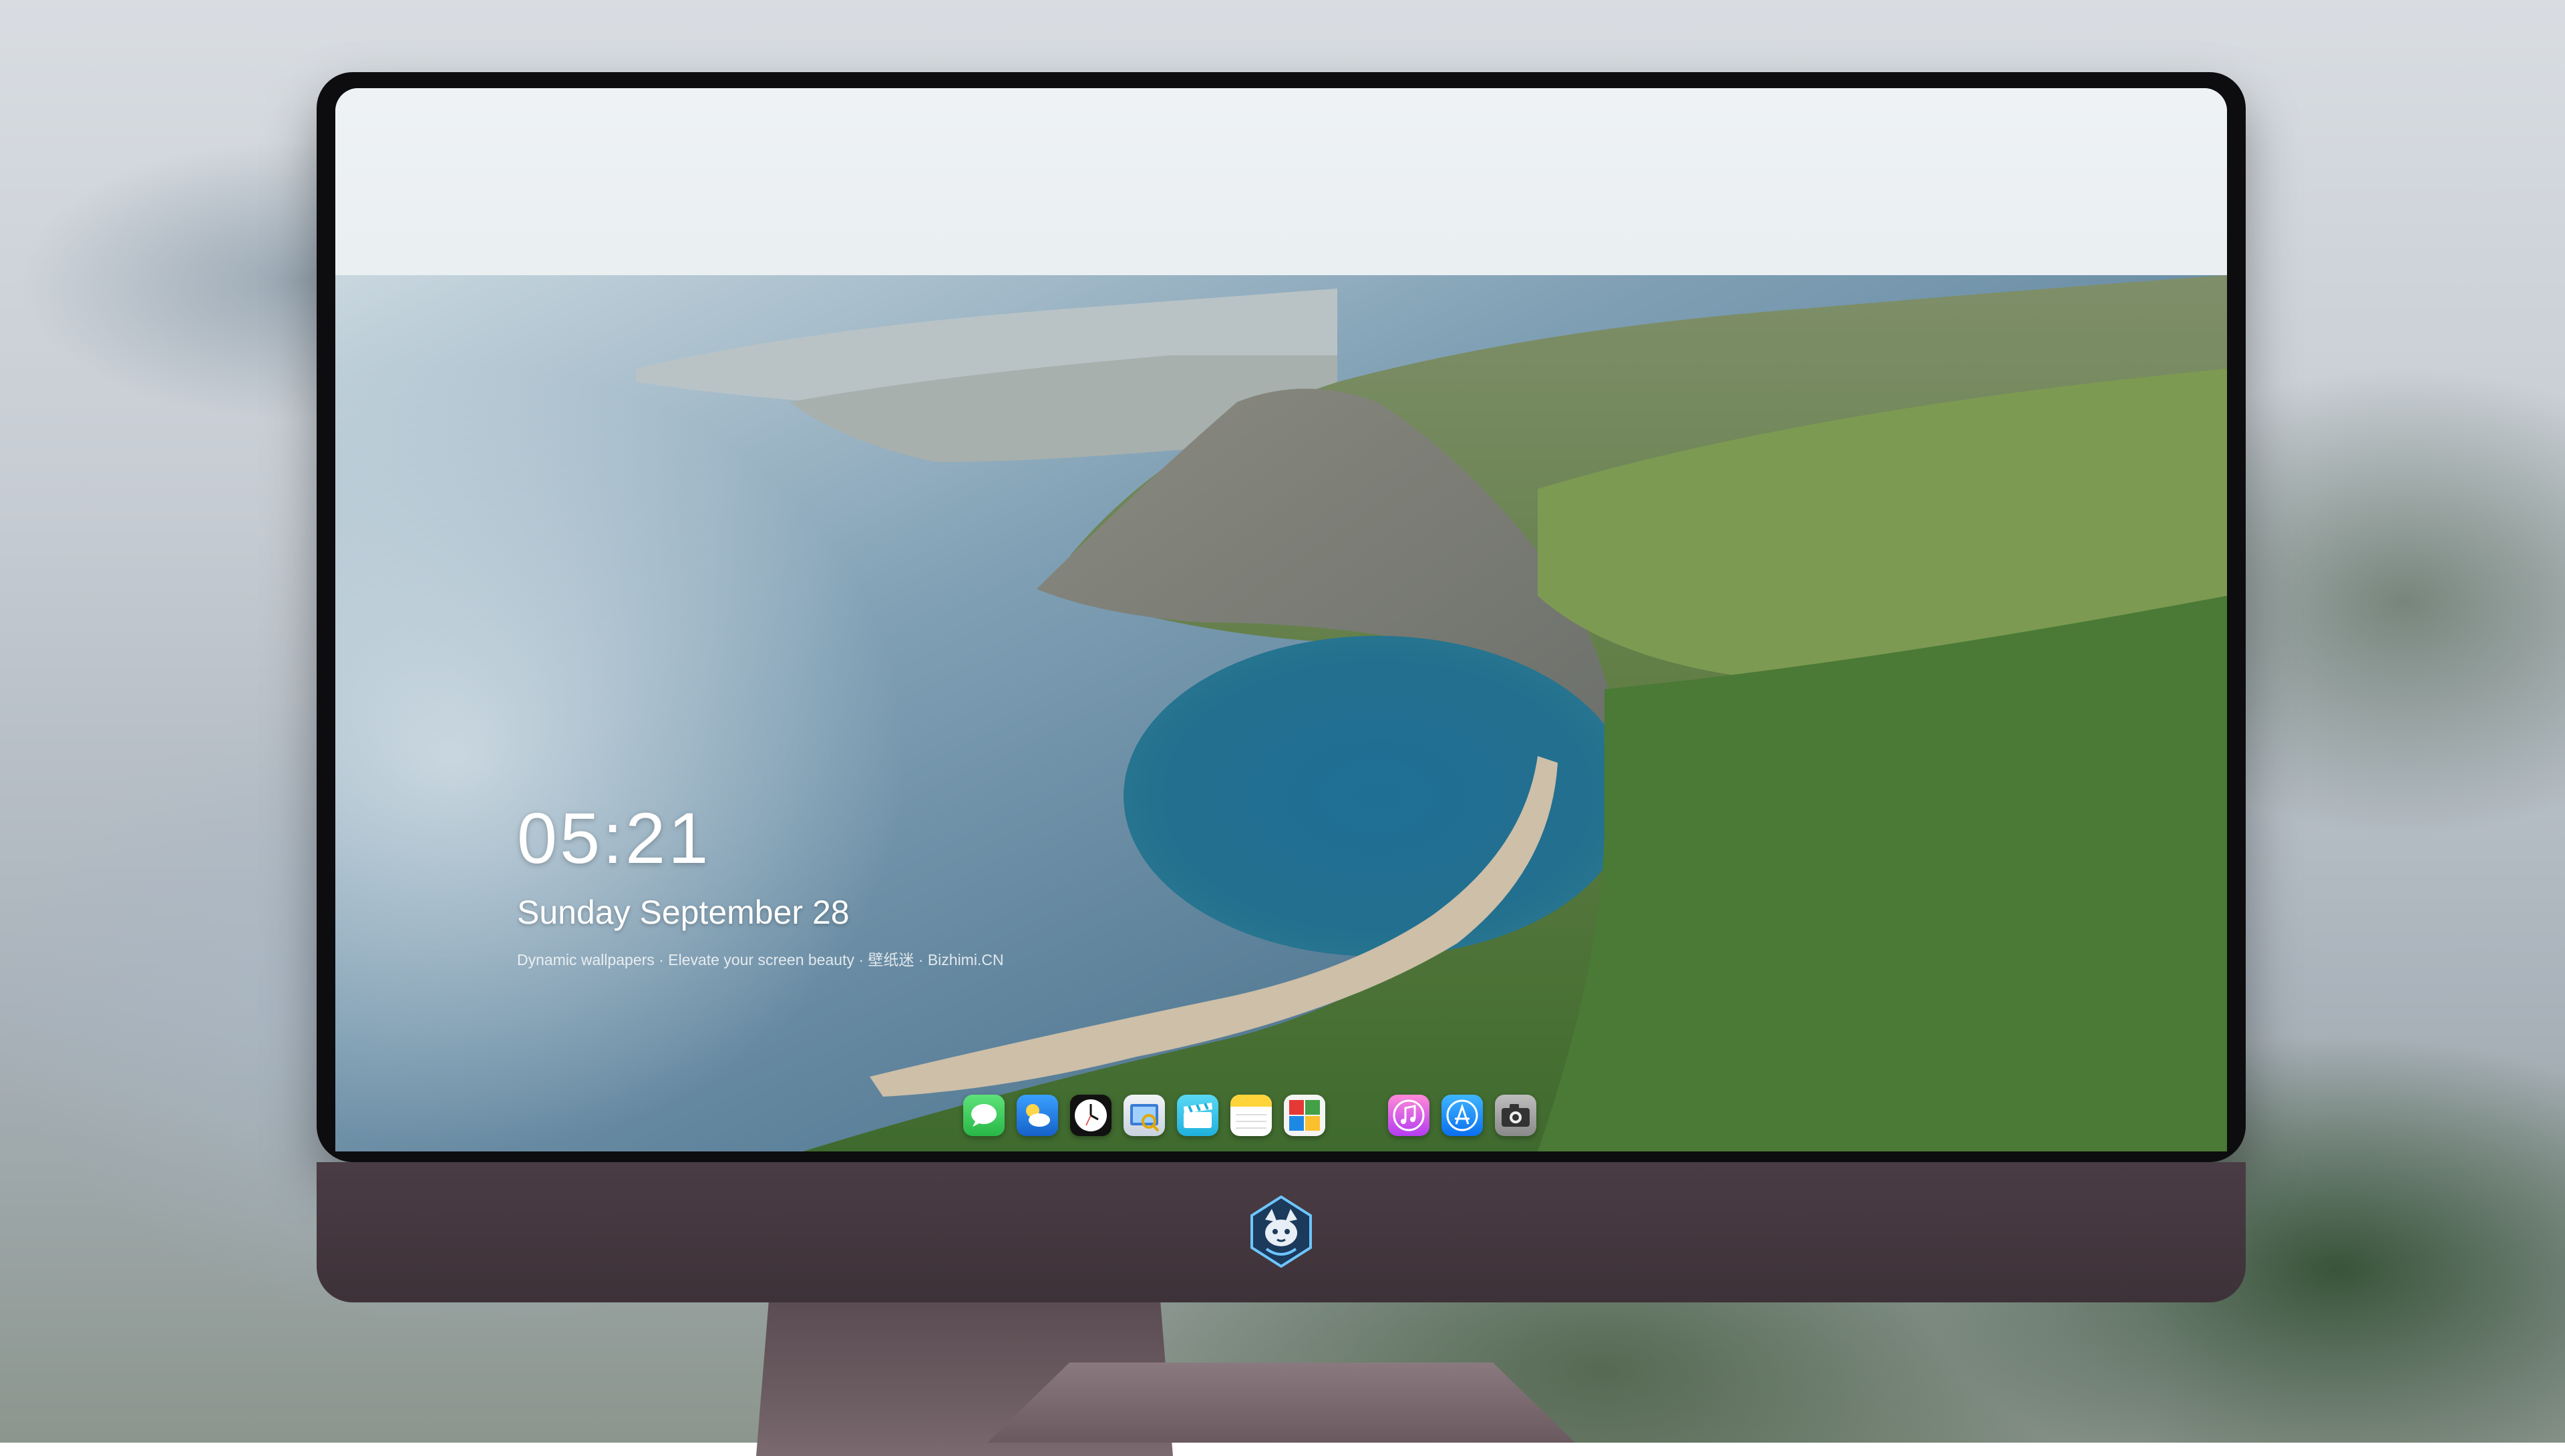 The image size is (2565, 1456). Describe the element at coordinates (1281, 1232) in the screenshot. I see `fox-mascot-logo-icon` at that location.